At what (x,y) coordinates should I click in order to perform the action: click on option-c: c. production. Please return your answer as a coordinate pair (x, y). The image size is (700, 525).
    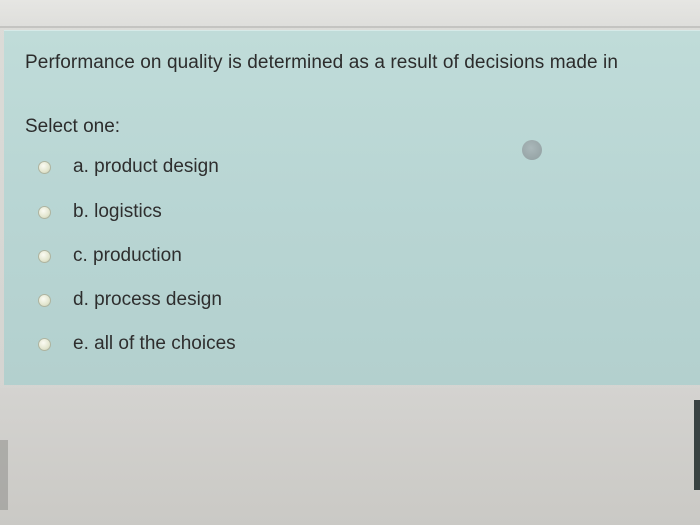
    Looking at the image, I should click on (110, 256).